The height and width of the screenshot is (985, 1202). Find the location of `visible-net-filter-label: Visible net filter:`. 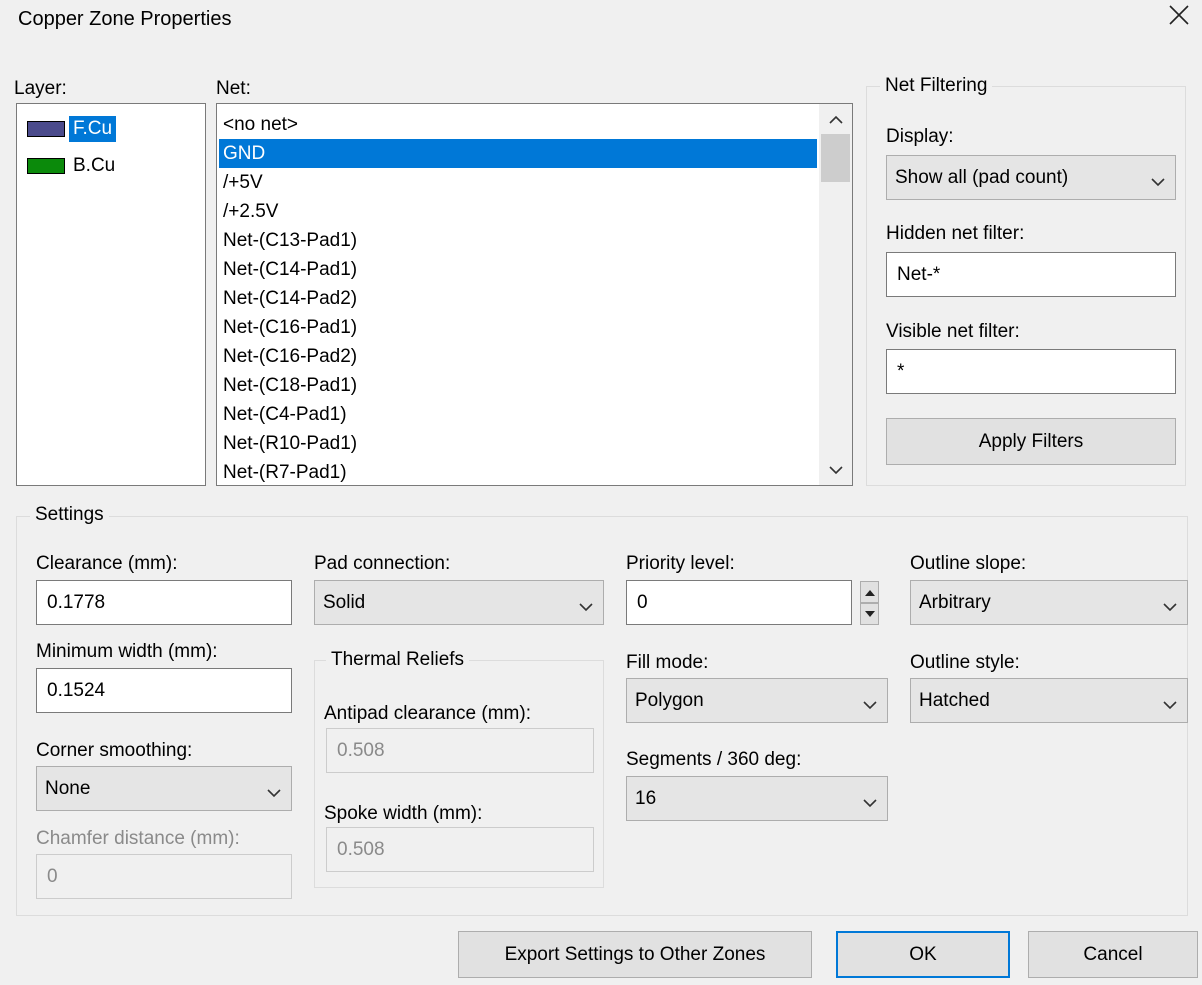

visible-net-filter-label: Visible net filter: is located at coordinates (953, 331).